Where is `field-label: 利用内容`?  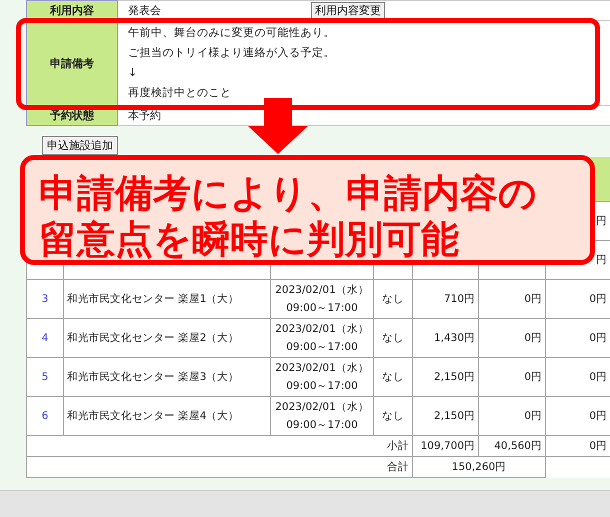 field-label: 利用内容 is located at coordinates (72, 10).